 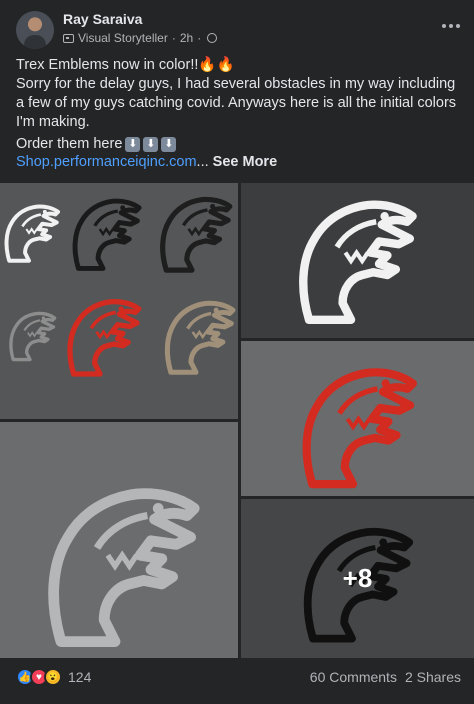 I want to click on shop-link: Shop.performanceiqinc.com, so click(x=106, y=162).